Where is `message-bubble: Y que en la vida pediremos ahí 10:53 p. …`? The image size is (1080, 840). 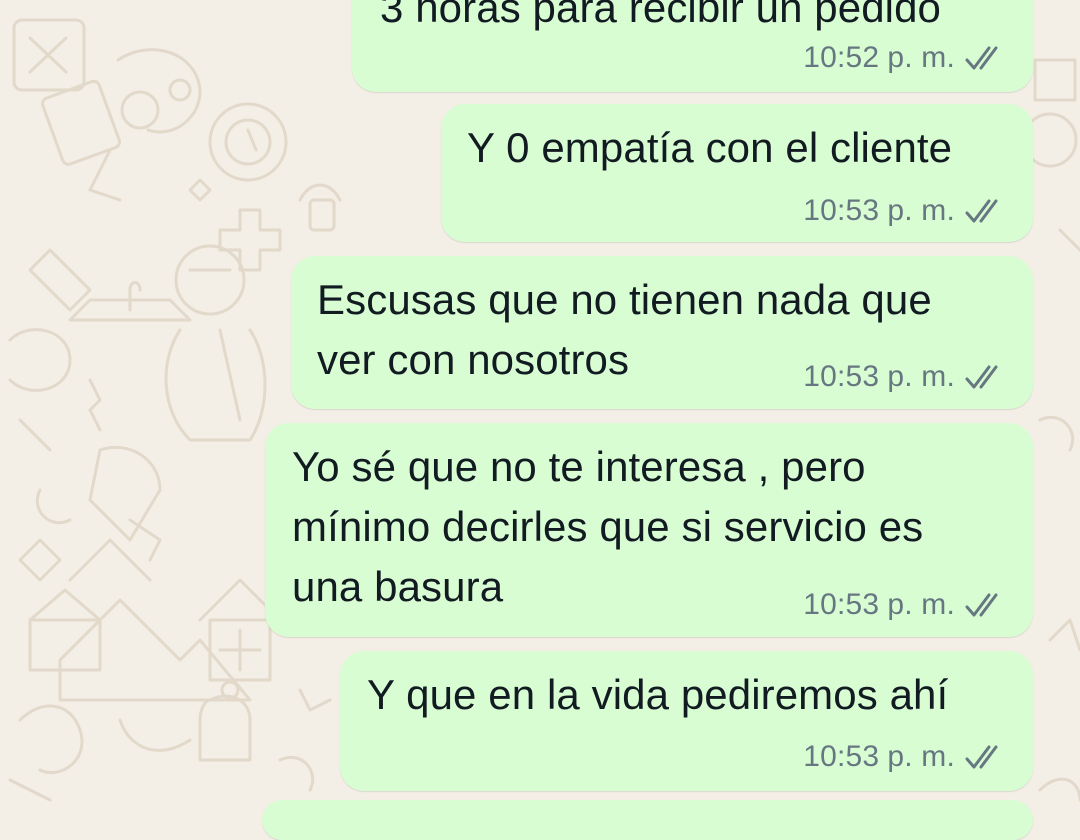 message-bubble: Y que en la vida pediremos ahí 10:53 p. … is located at coordinates (686, 721).